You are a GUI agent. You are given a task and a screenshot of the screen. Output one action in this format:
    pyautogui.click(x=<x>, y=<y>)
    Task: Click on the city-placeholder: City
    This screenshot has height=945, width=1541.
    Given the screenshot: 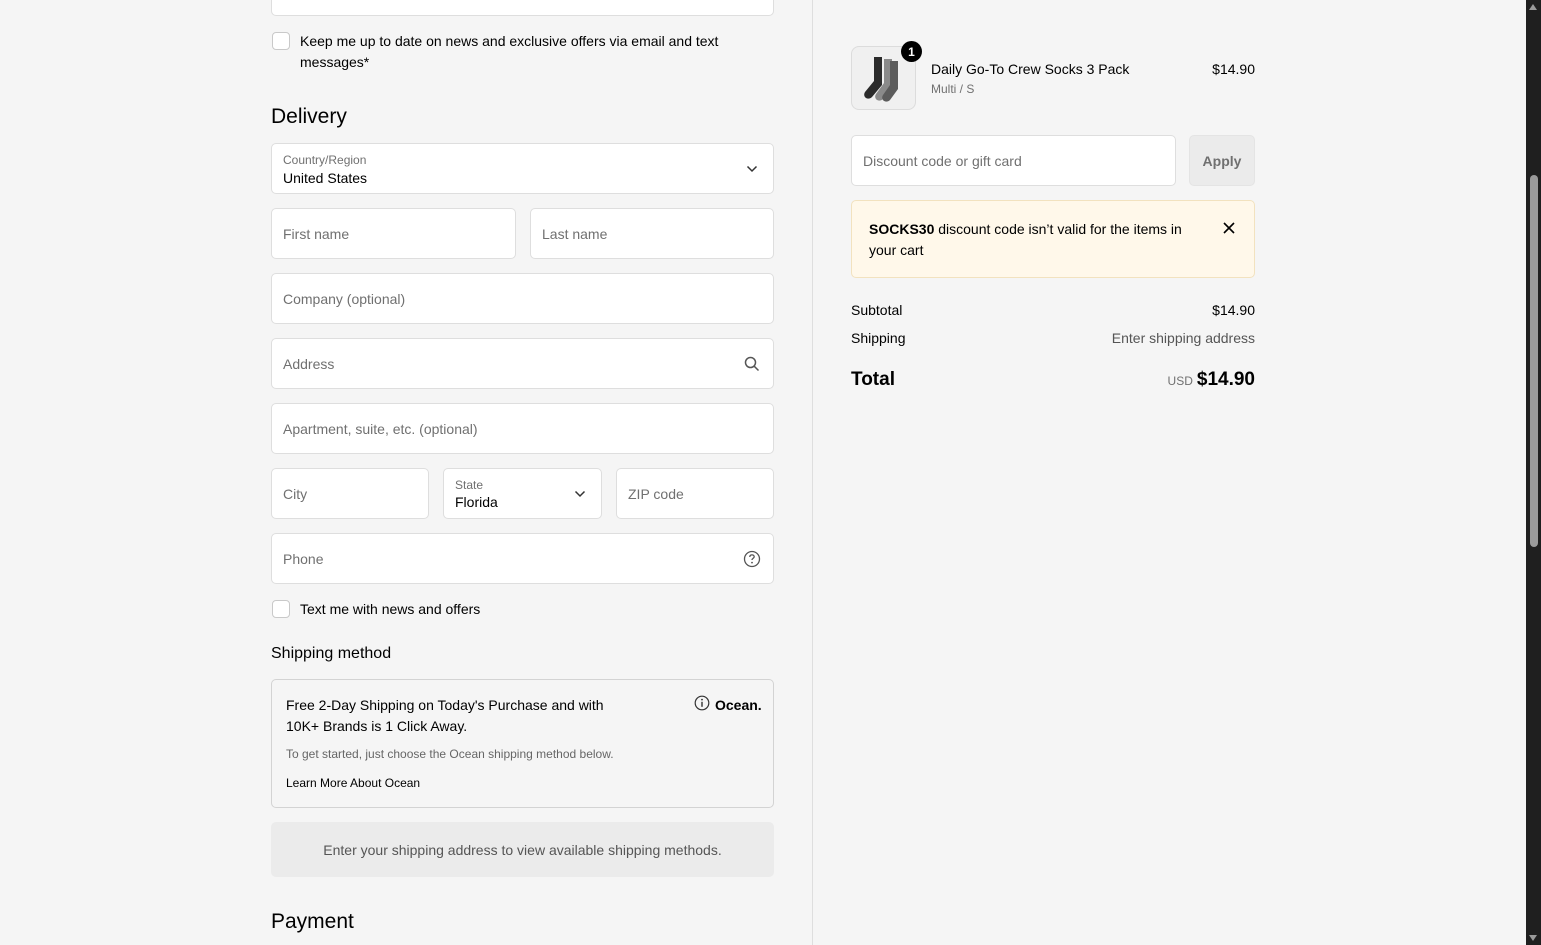 What is the action you would take?
    pyautogui.click(x=295, y=493)
    